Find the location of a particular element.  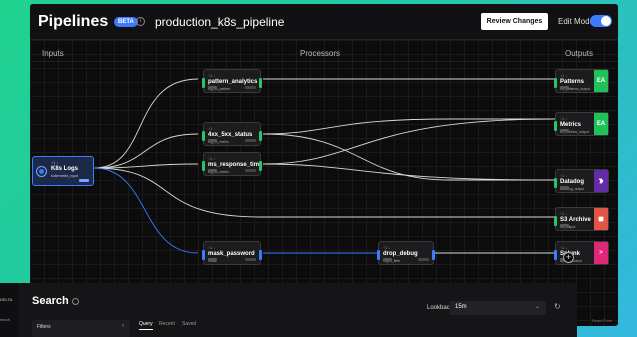

sidebar-item-search: earch is located at coordinates (5, 319).